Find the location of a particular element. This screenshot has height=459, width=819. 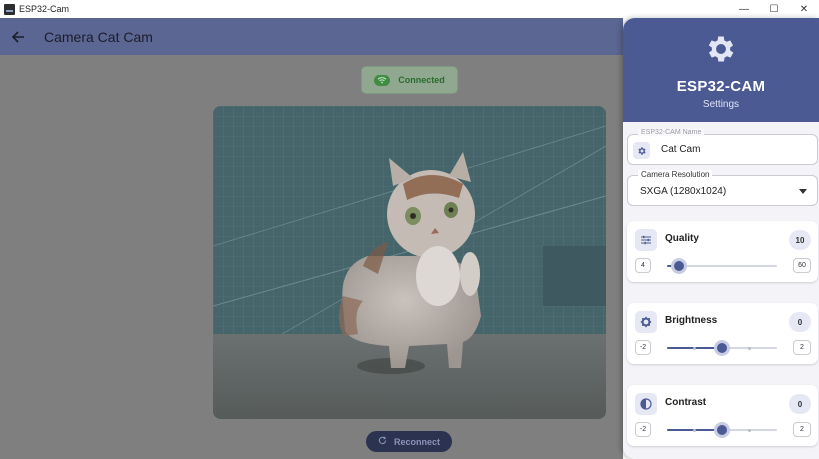

arrow-left-icon is located at coordinates (18, 37).